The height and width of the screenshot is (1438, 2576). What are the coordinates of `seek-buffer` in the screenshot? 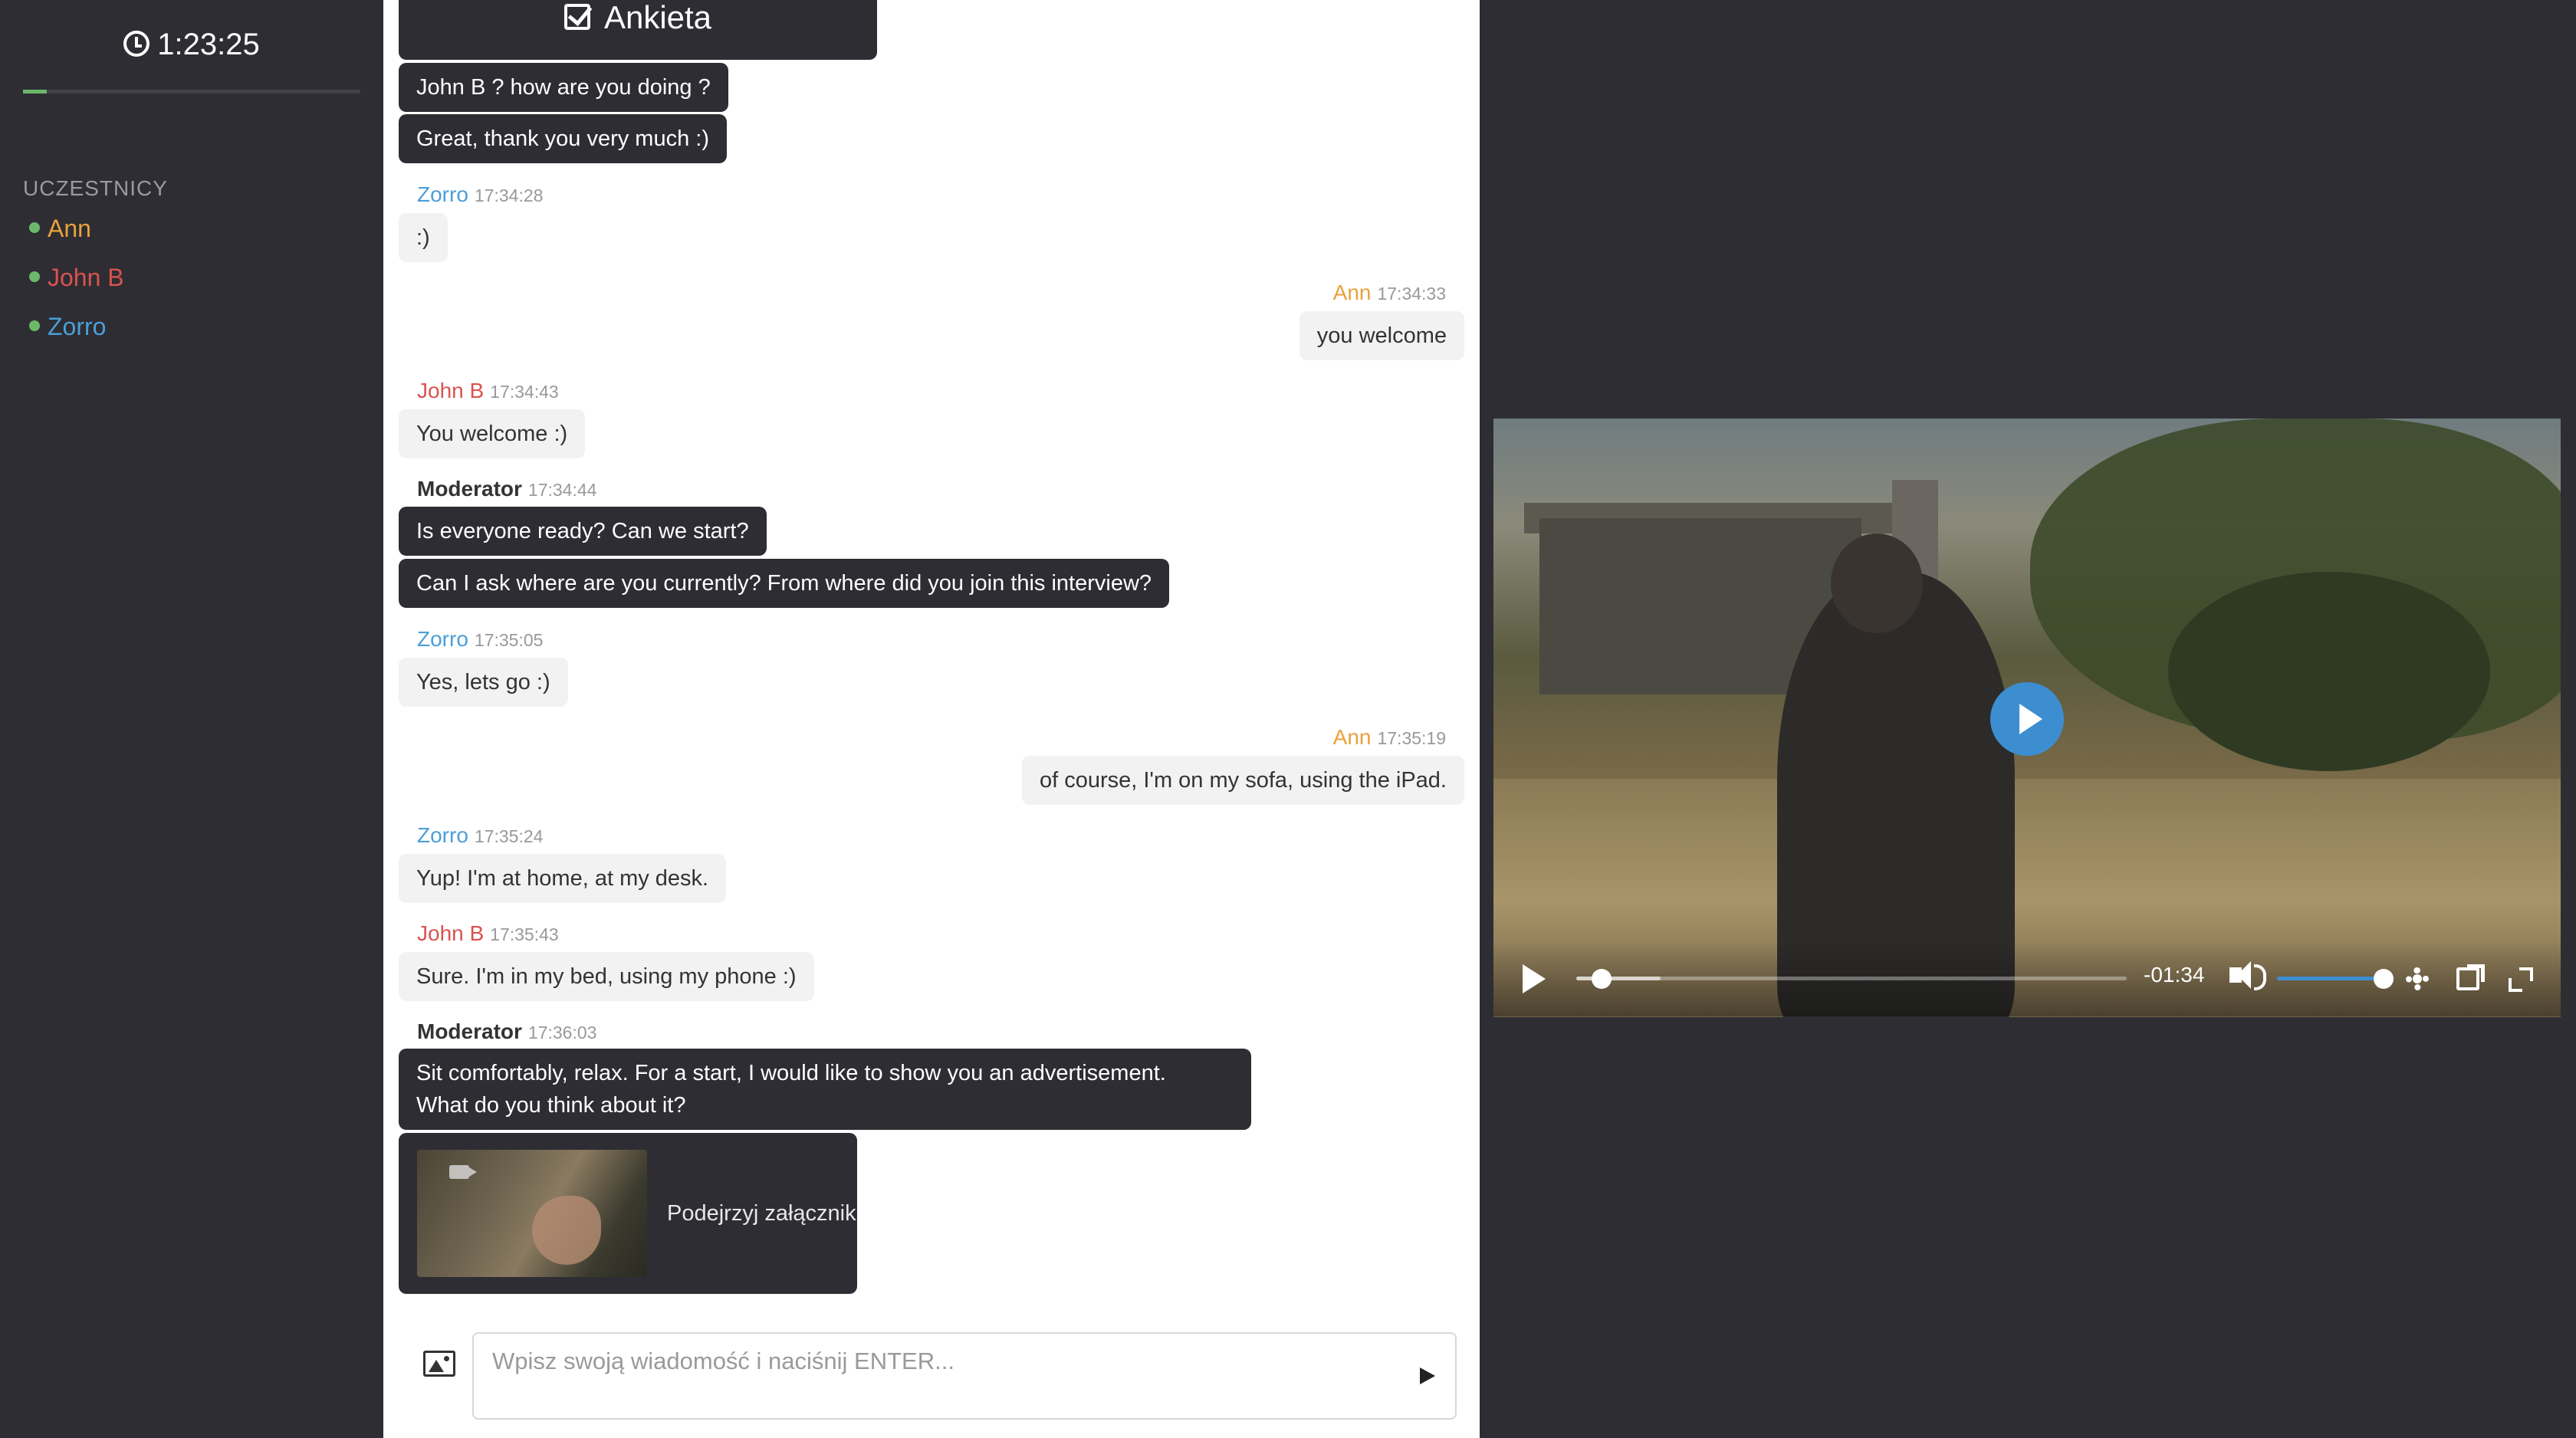 It's located at (1618, 978).